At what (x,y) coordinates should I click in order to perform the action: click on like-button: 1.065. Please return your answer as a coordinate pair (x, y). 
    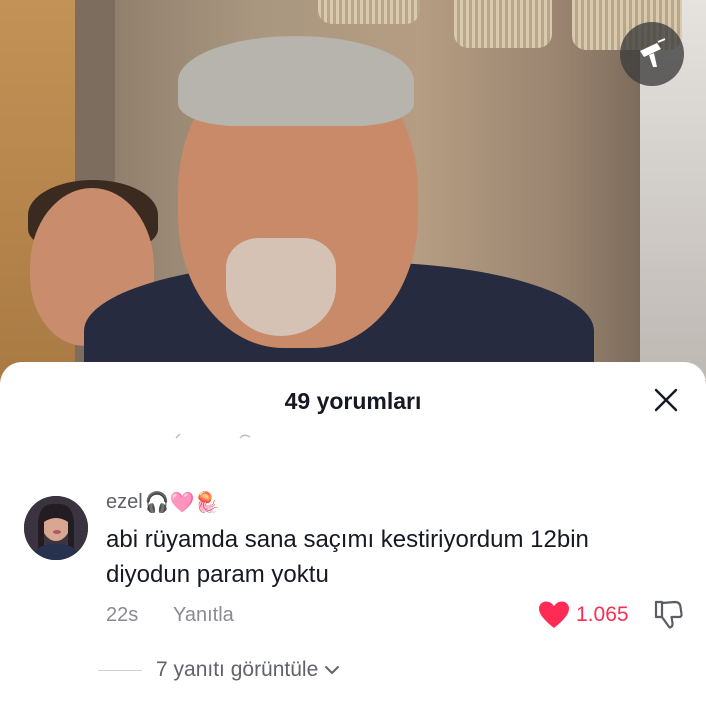
    Looking at the image, I should click on (583, 615).